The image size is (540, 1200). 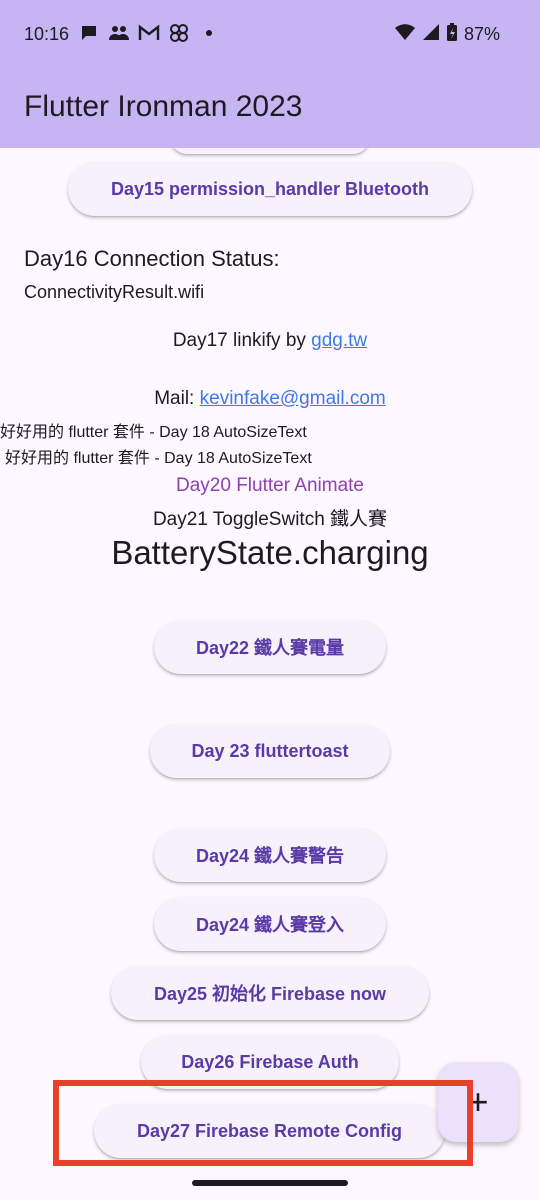 What do you see at coordinates (431, 34) in the screenshot?
I see `signal-icon` at bounding box center [431, 34].